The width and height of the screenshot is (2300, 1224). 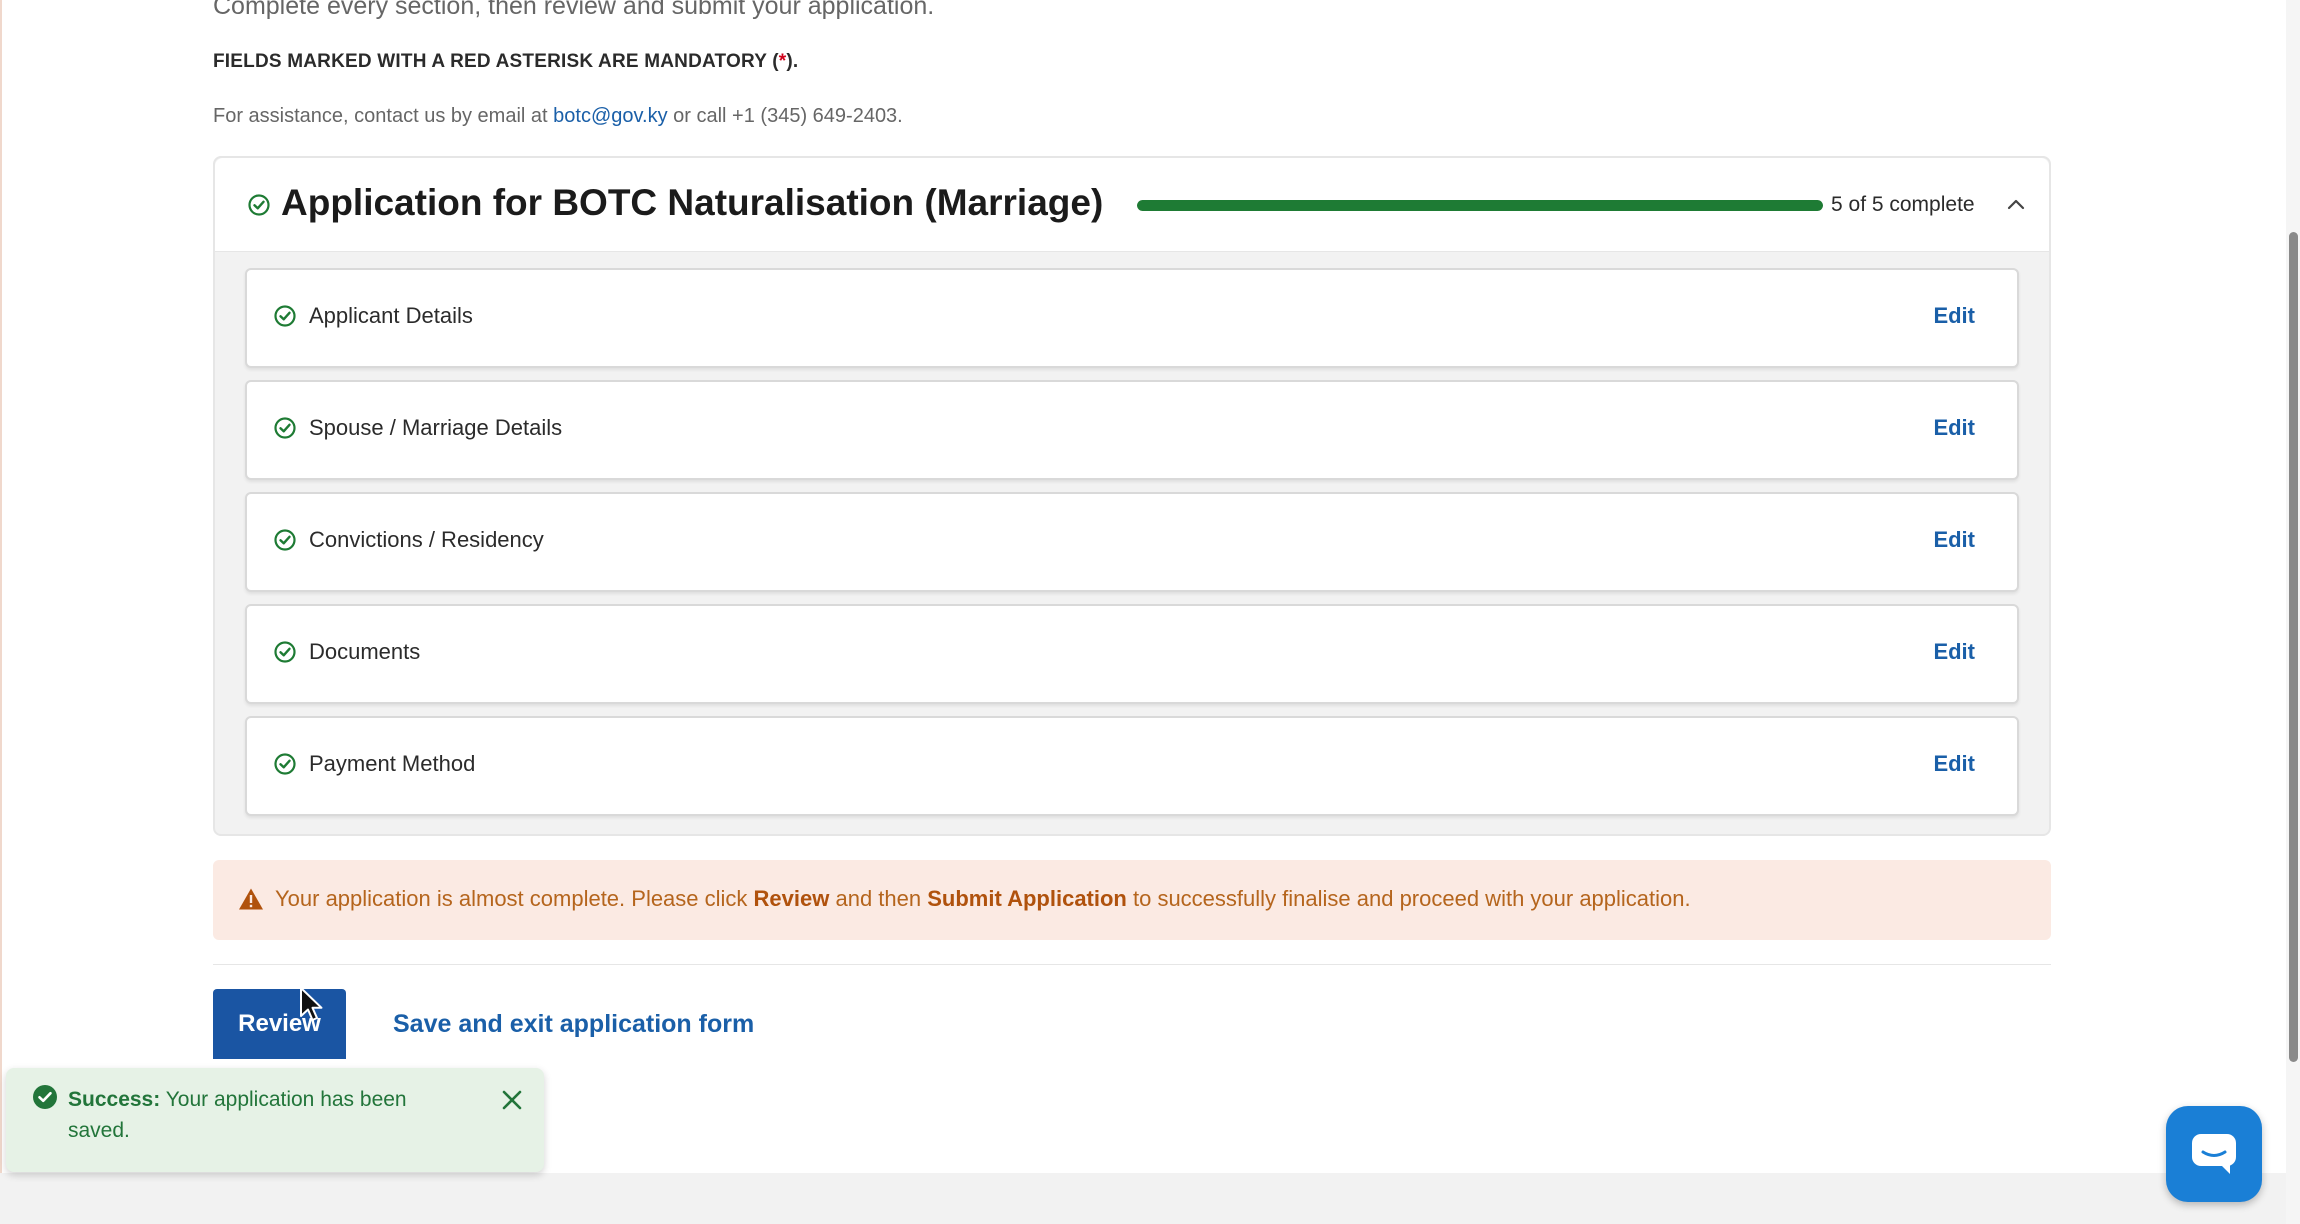 What do you see at coordinates (436, 427) in the screenshot?
I see `section-label: Spouse / Marriage Details` at bounding box center [436, 427].